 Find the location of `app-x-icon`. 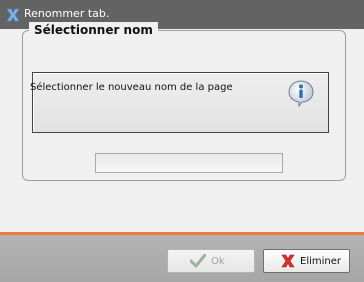

app-x-icon is located at coordinates (13, 15).